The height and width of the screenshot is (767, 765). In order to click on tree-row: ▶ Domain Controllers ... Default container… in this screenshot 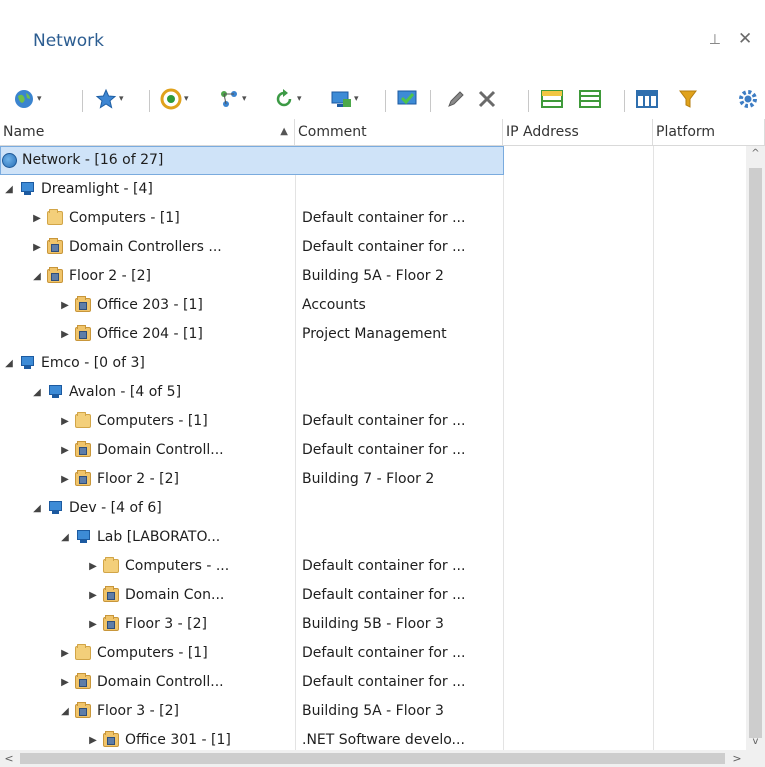, I will do `click(373, 247)`.